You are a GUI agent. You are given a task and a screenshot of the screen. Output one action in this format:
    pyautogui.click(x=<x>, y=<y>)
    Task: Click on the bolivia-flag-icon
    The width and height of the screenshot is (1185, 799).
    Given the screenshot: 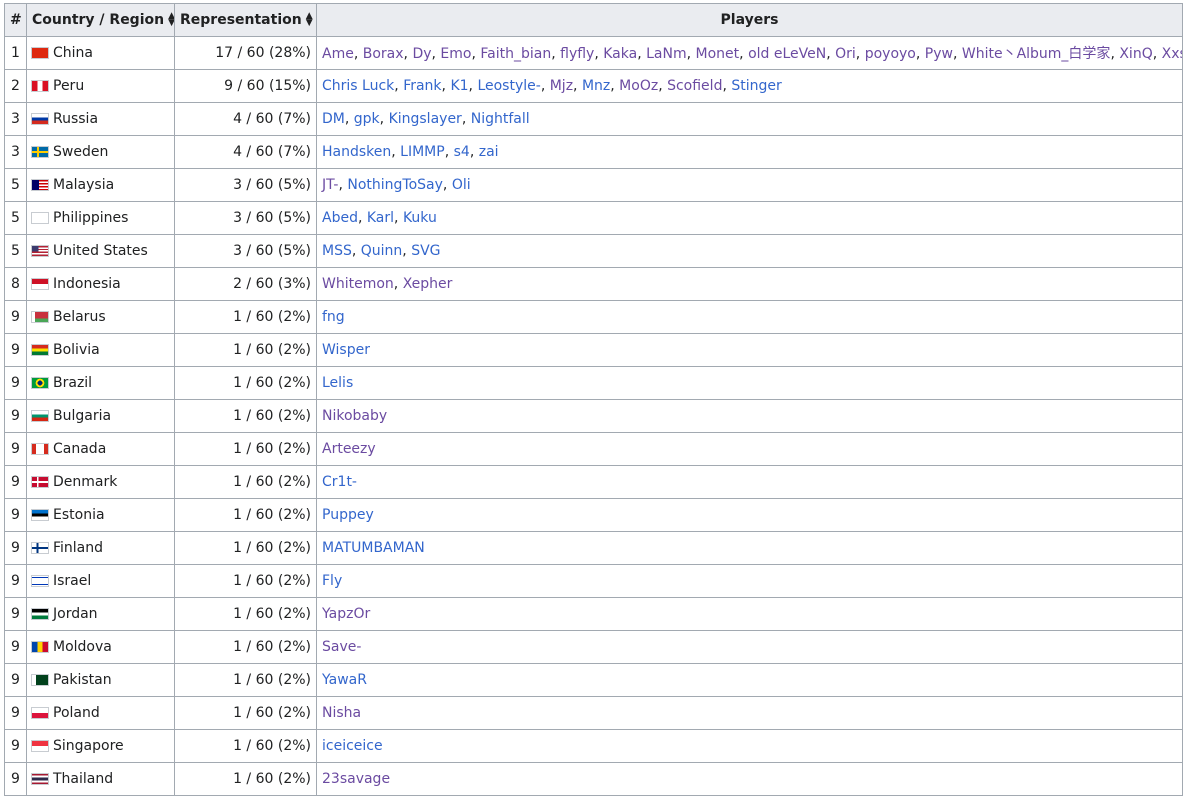 What is the action you would take?
    pyautogui.click(x=40, y=350)
    